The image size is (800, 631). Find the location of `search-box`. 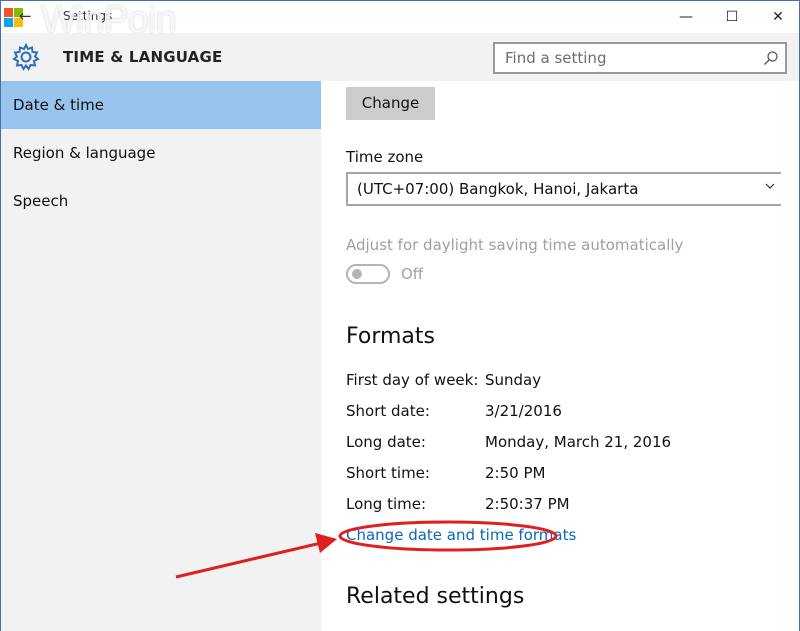

search-box is located at coordinates (640, 58).